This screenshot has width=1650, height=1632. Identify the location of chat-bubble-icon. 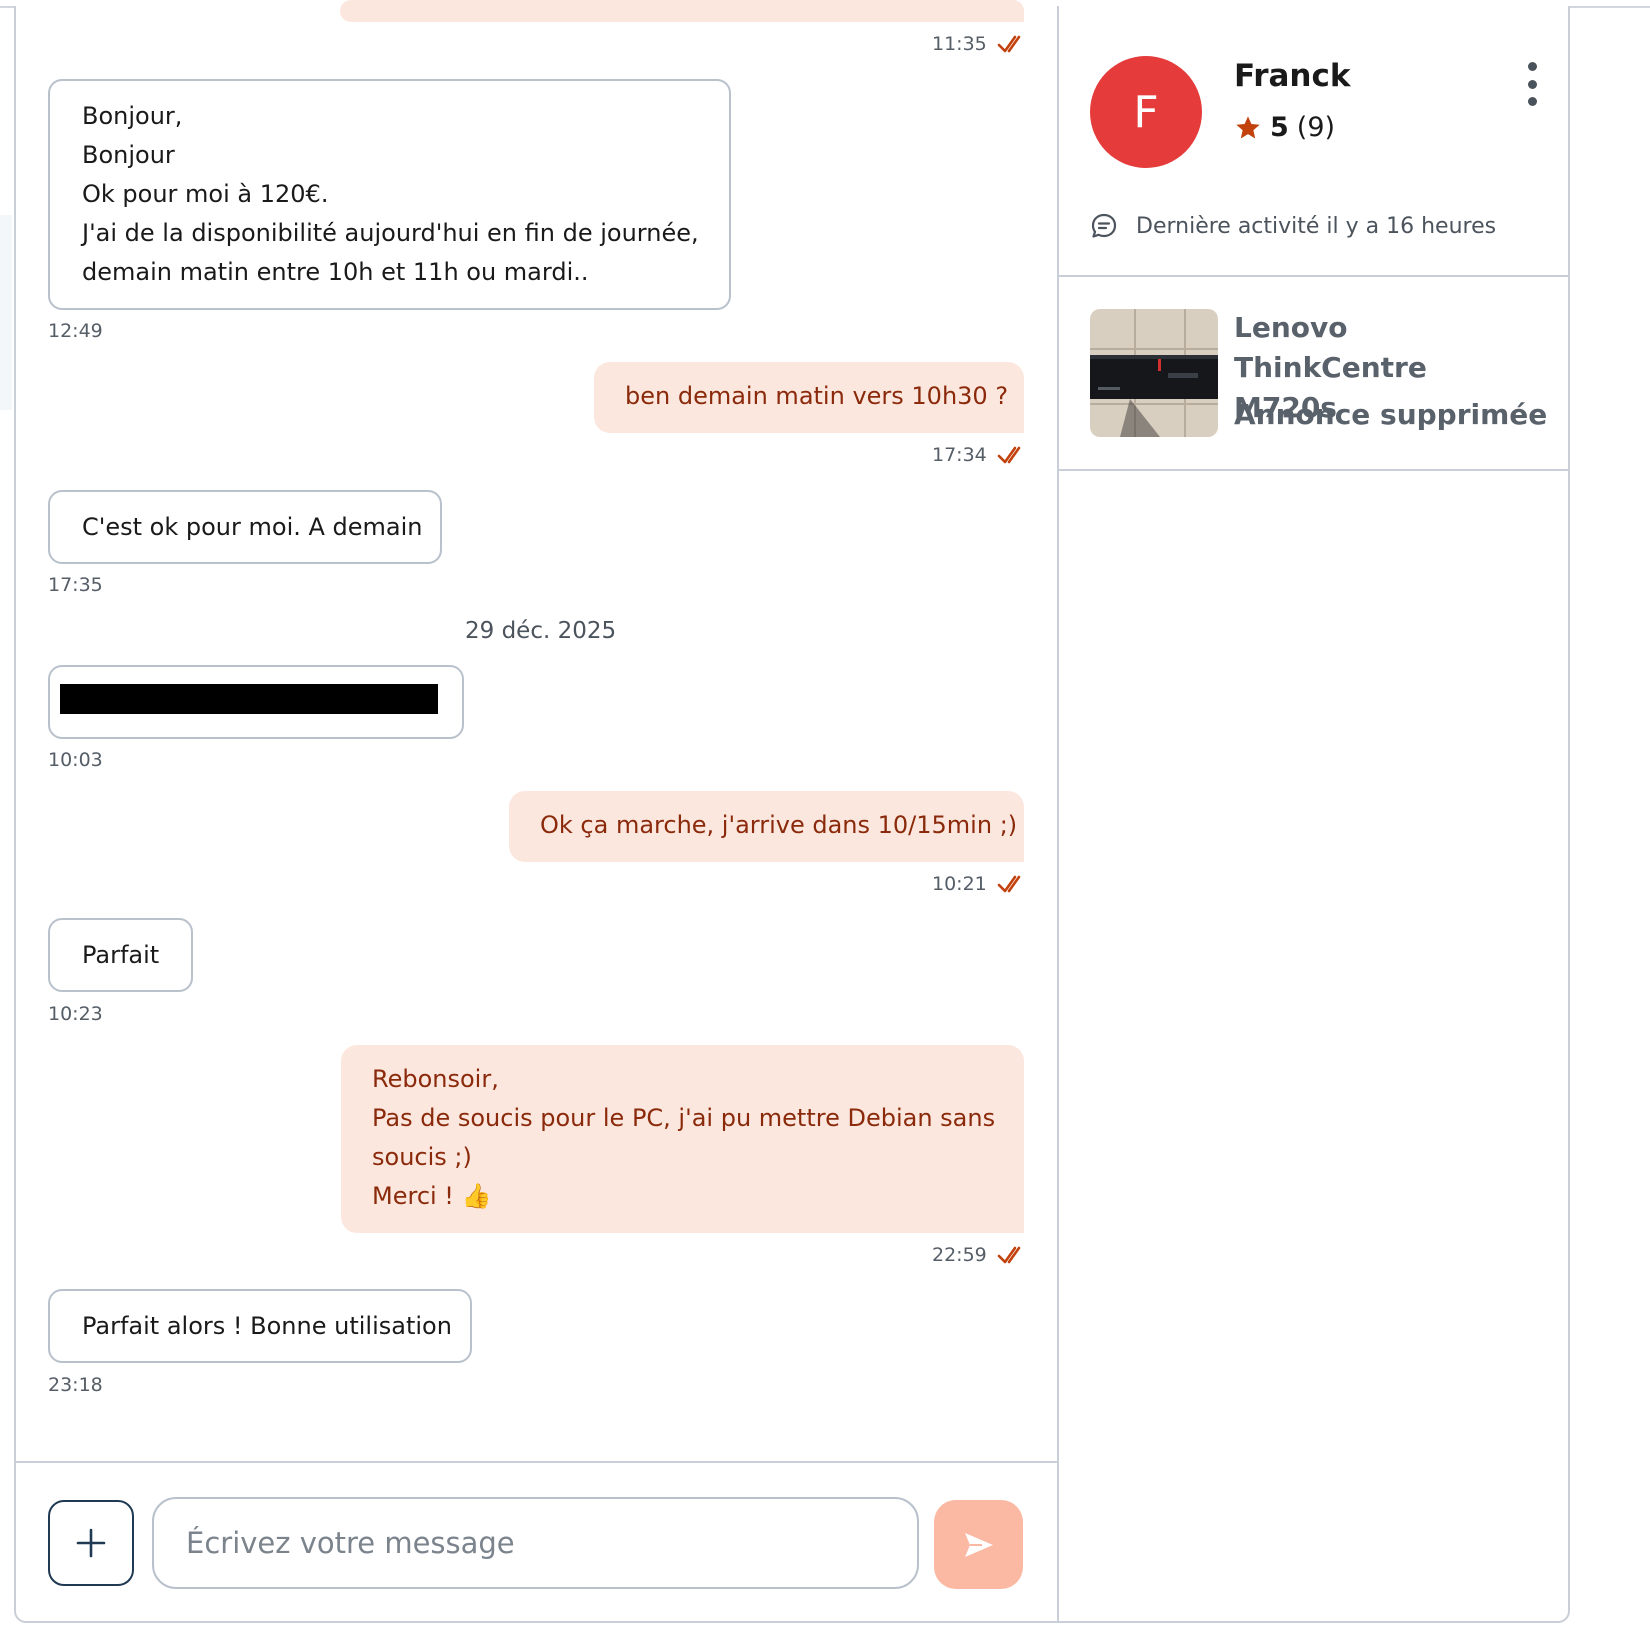
(1104, 225).